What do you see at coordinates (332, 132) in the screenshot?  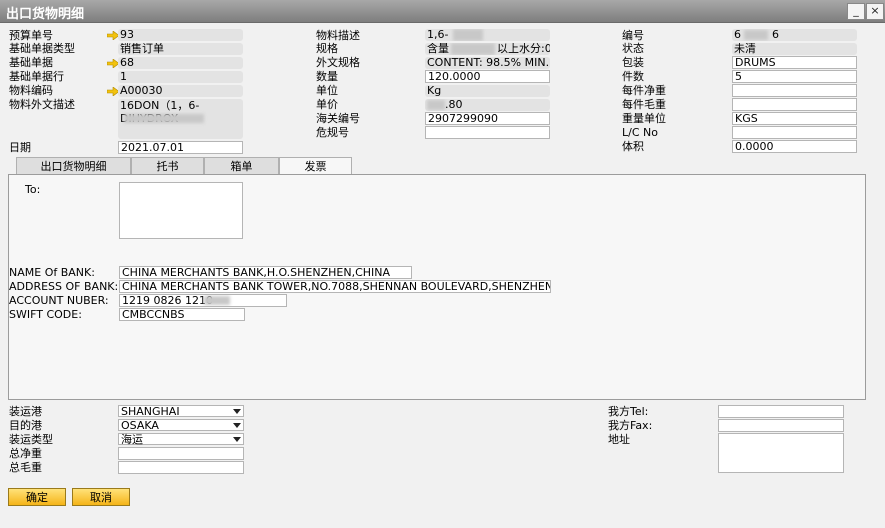 I see `danger-no-label: 危规号` at bounding box center [332, 132].